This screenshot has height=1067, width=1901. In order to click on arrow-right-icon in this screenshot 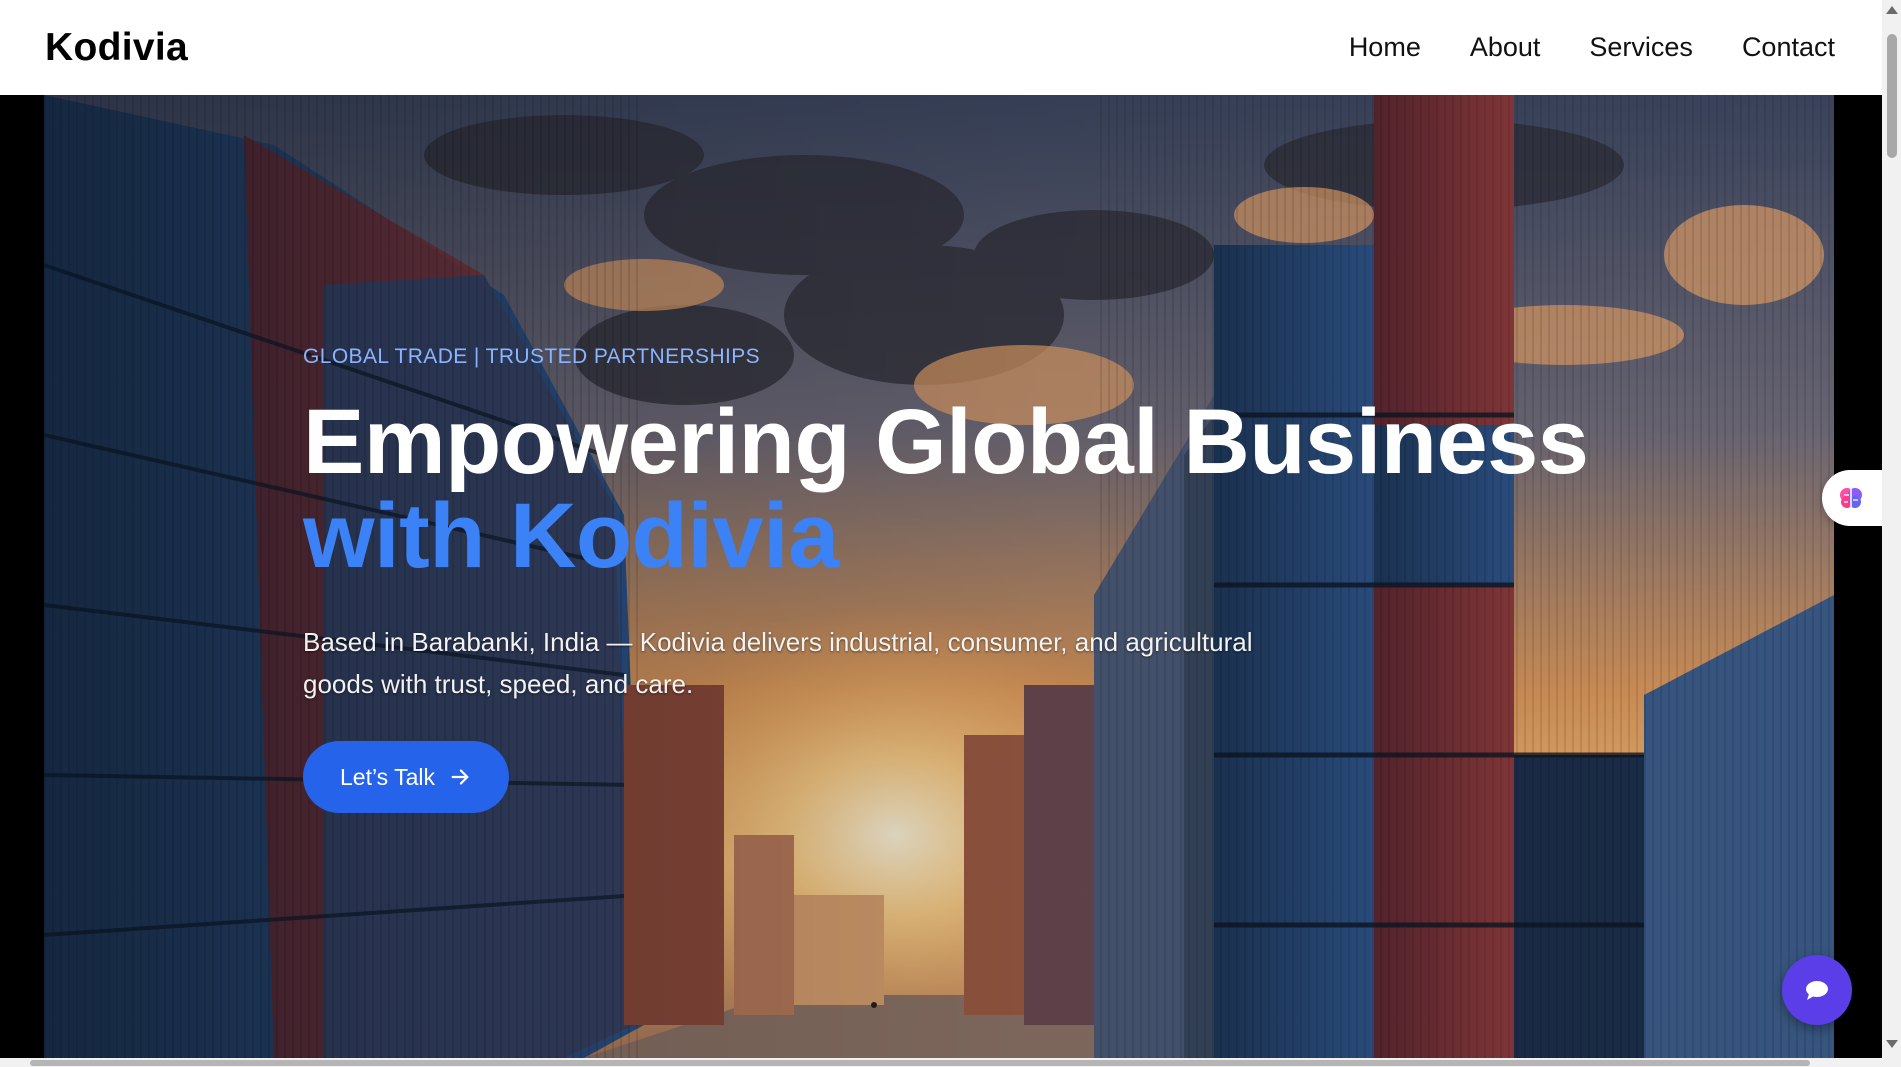, I will do `click(460, 777)`.